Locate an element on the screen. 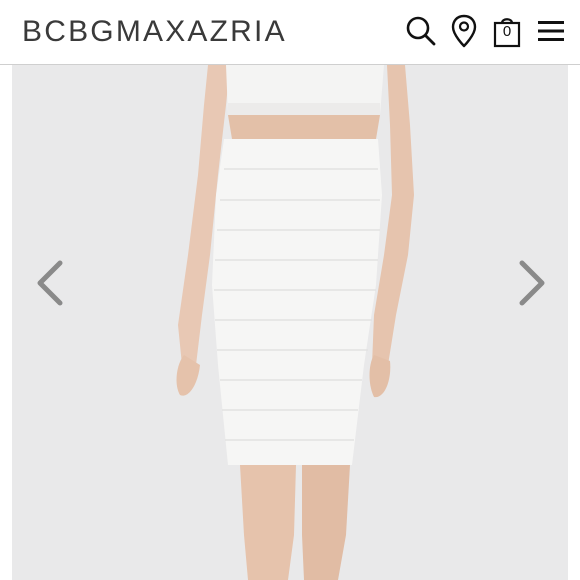  hamburger-menu-icon is located at coordinates (551, 31).